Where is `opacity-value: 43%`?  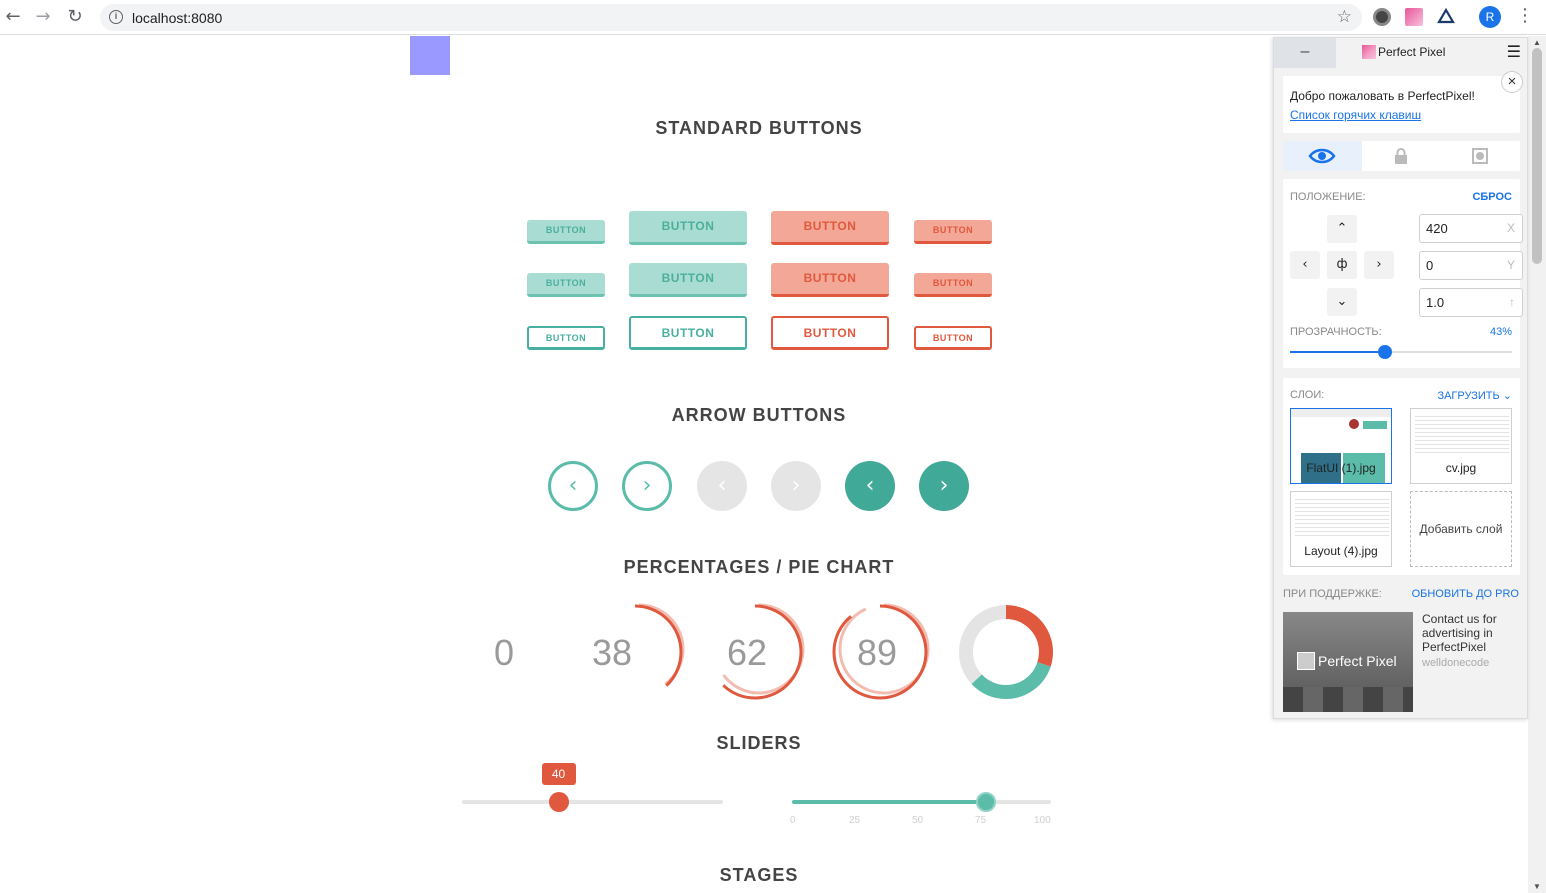
opacity-value: 43% is located at coordinates (1500, 332).